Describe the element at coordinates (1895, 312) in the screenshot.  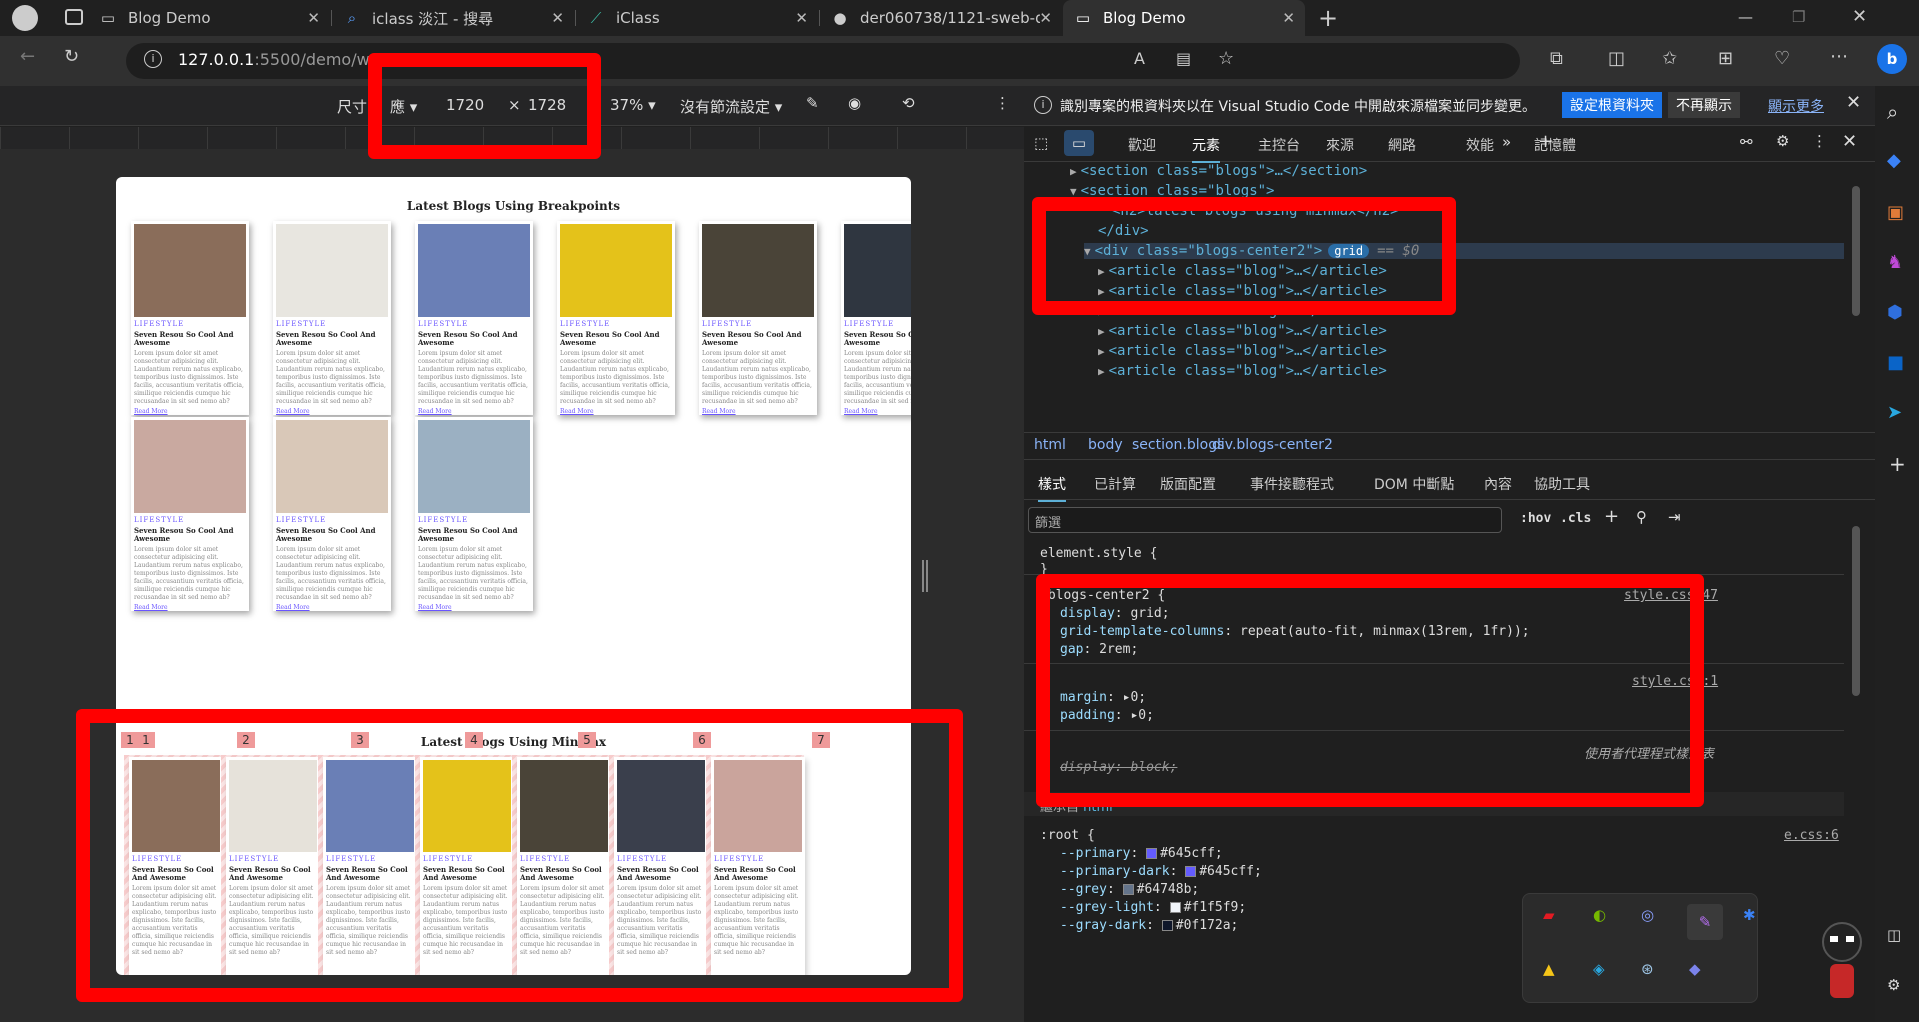
I see `copilot-app-icon: ⬢` at that location.